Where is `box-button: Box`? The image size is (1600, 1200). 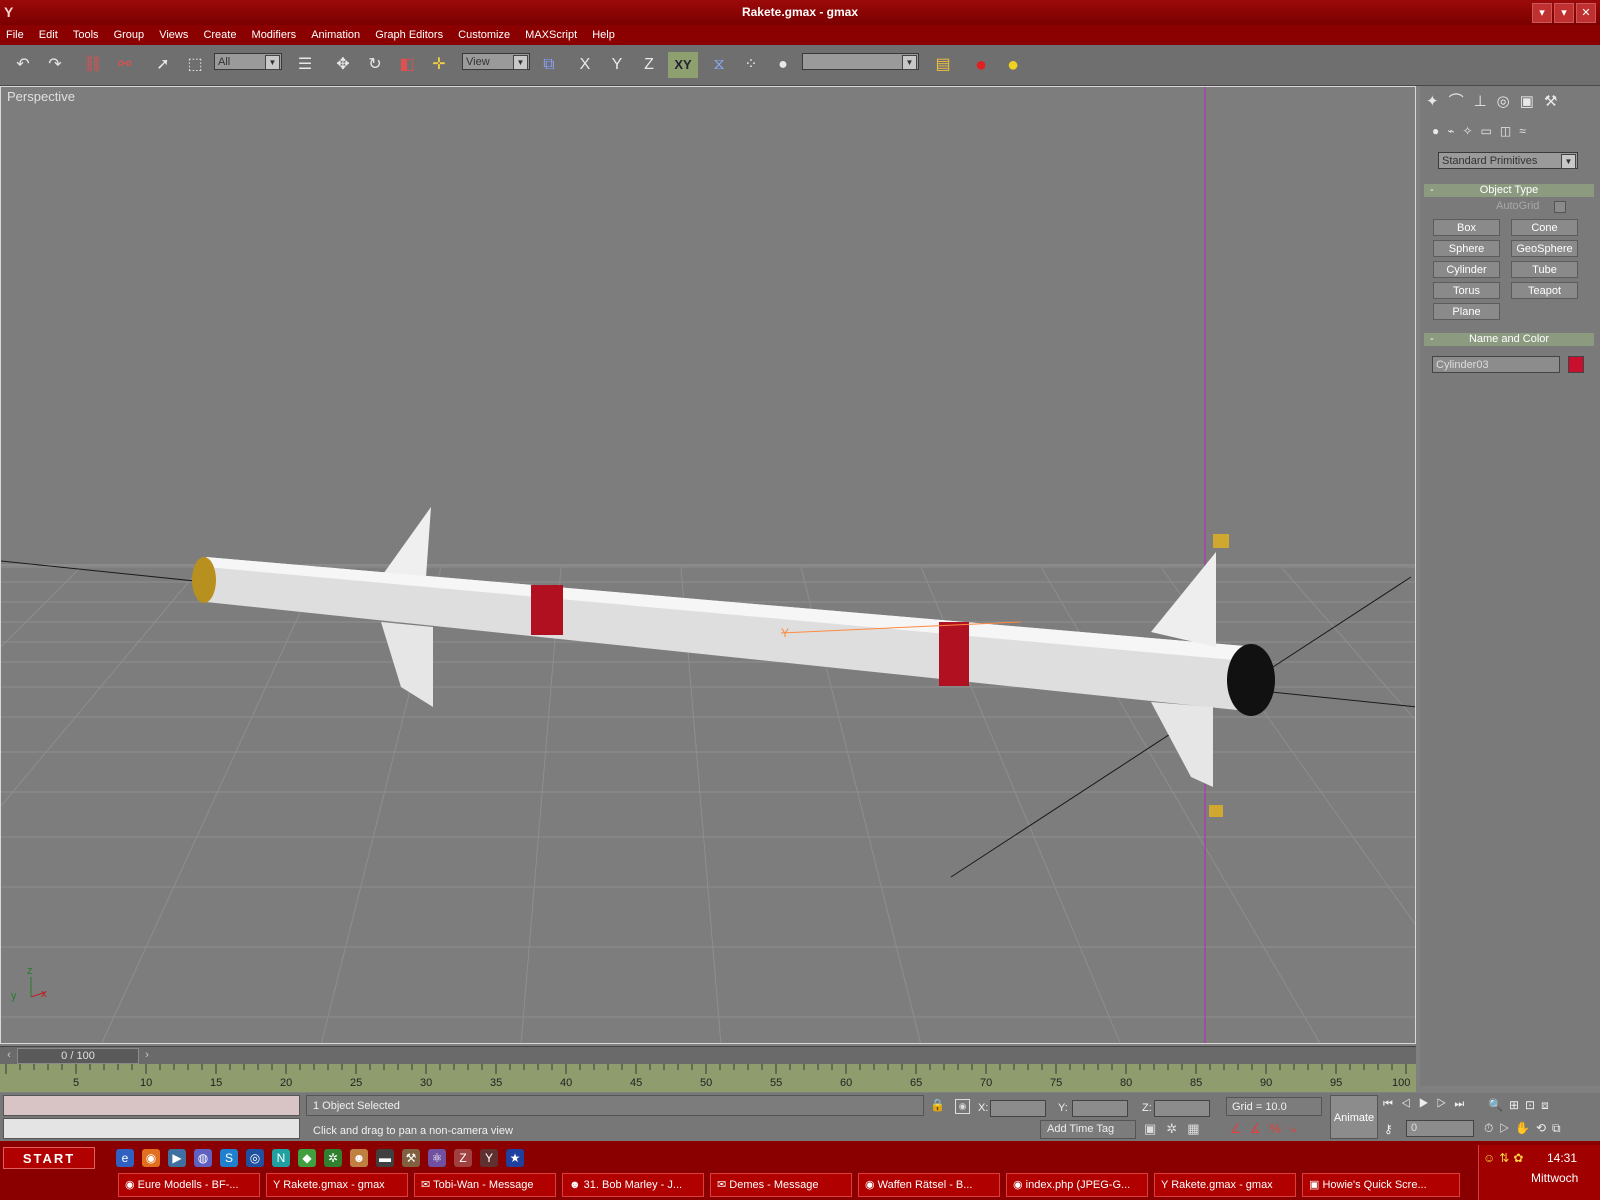
box-button: Box is located at coordinates (1466, 227).